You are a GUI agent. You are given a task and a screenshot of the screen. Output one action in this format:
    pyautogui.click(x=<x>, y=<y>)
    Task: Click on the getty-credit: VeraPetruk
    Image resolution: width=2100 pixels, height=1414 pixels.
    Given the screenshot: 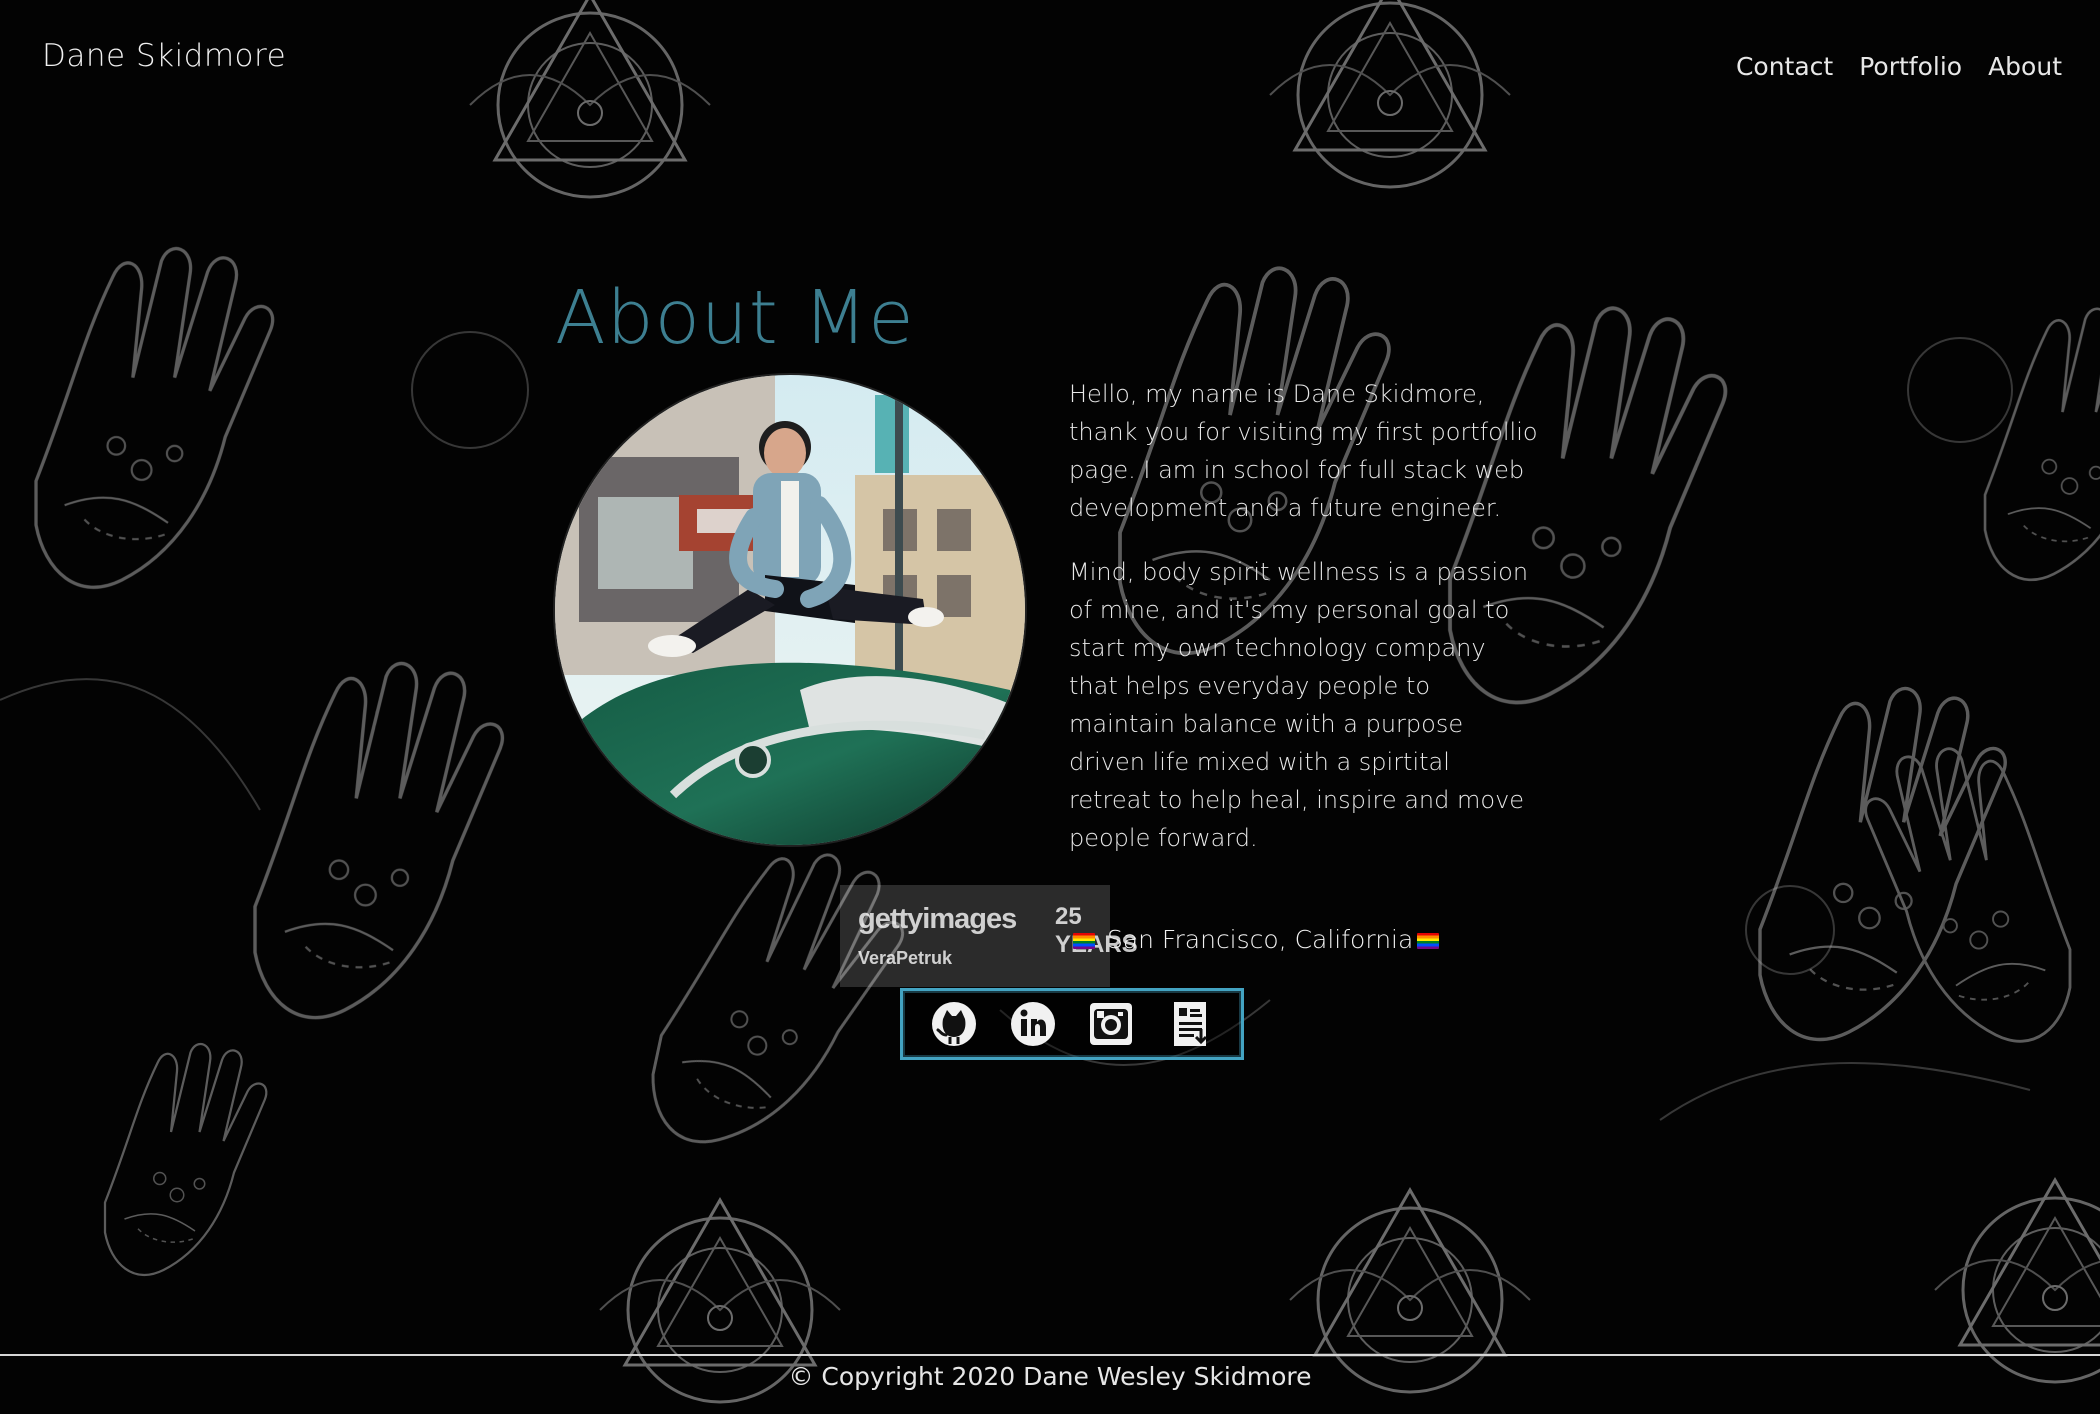 What is the action you would take?
    pyautogui.click(x=905, y=958)
    